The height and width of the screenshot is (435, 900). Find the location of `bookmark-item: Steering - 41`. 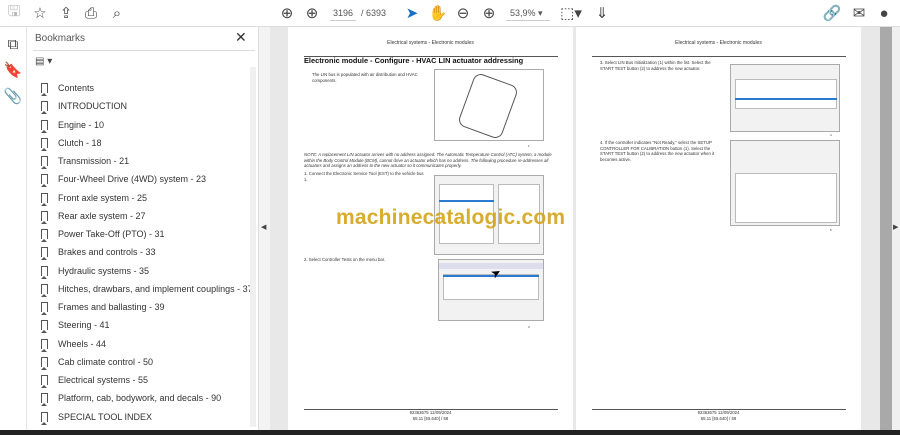

bookmark-item: Steering - 41 is located at coordinates (75, 325).